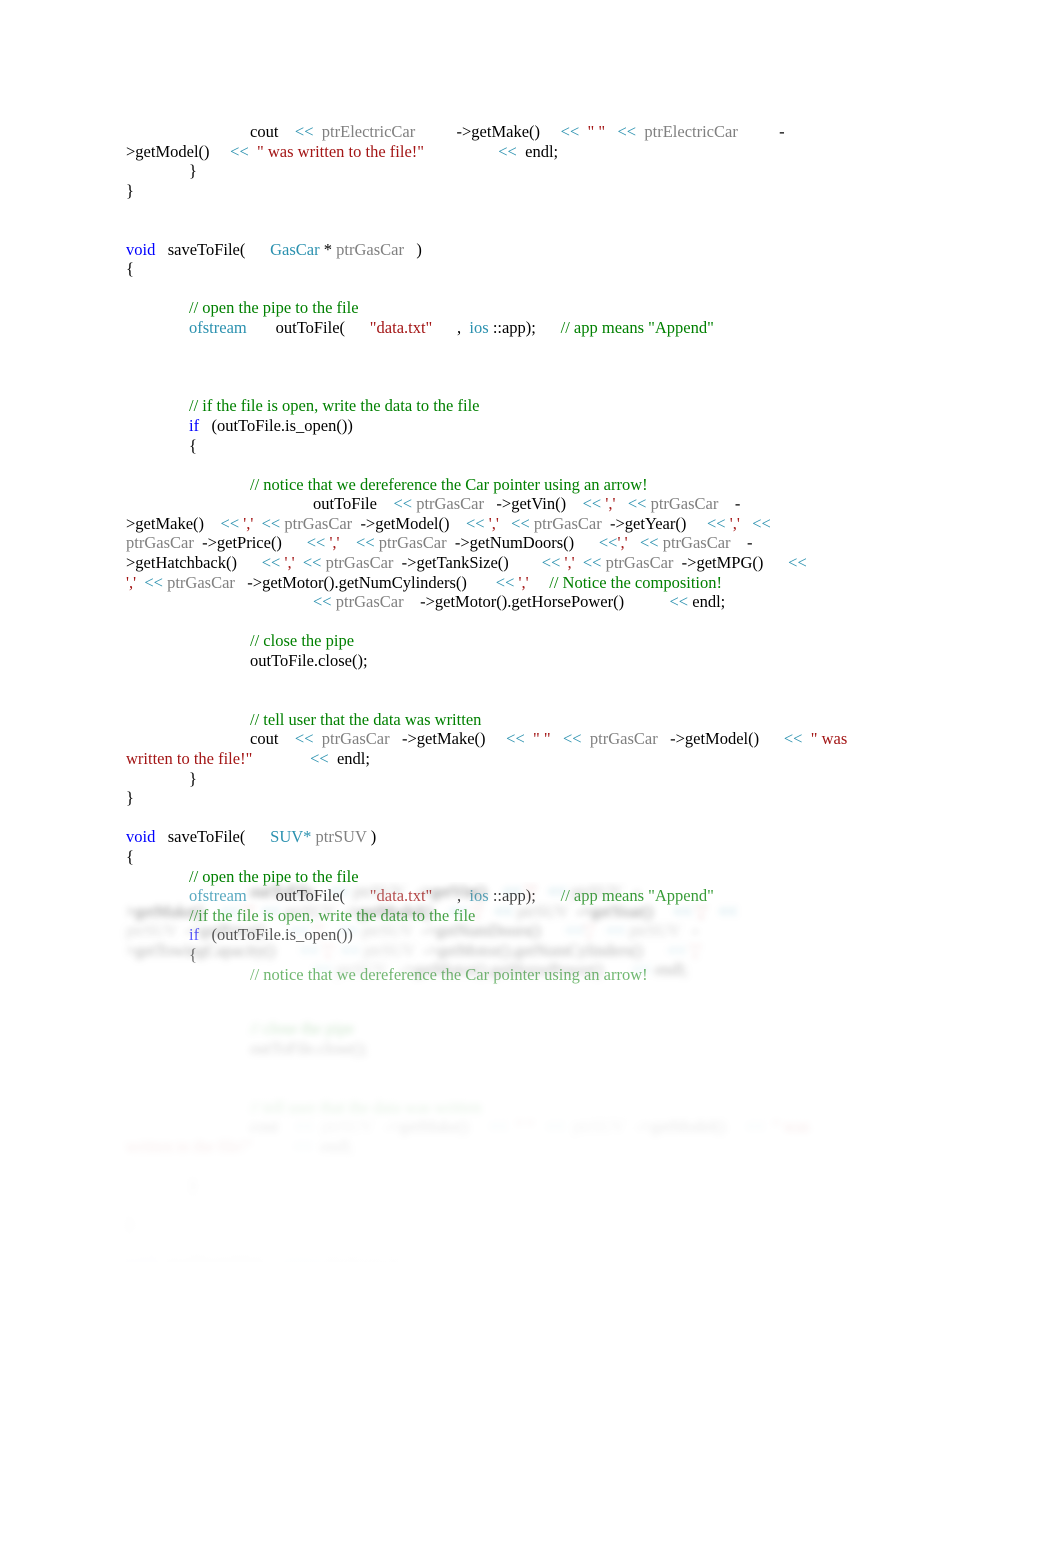 The width and height of the screenshot is (1062, 1561). What do you see at coordinates (165, 523) in the screenshot?
I see `token-method-call: >getMake()` at bounding box center [165, 523].